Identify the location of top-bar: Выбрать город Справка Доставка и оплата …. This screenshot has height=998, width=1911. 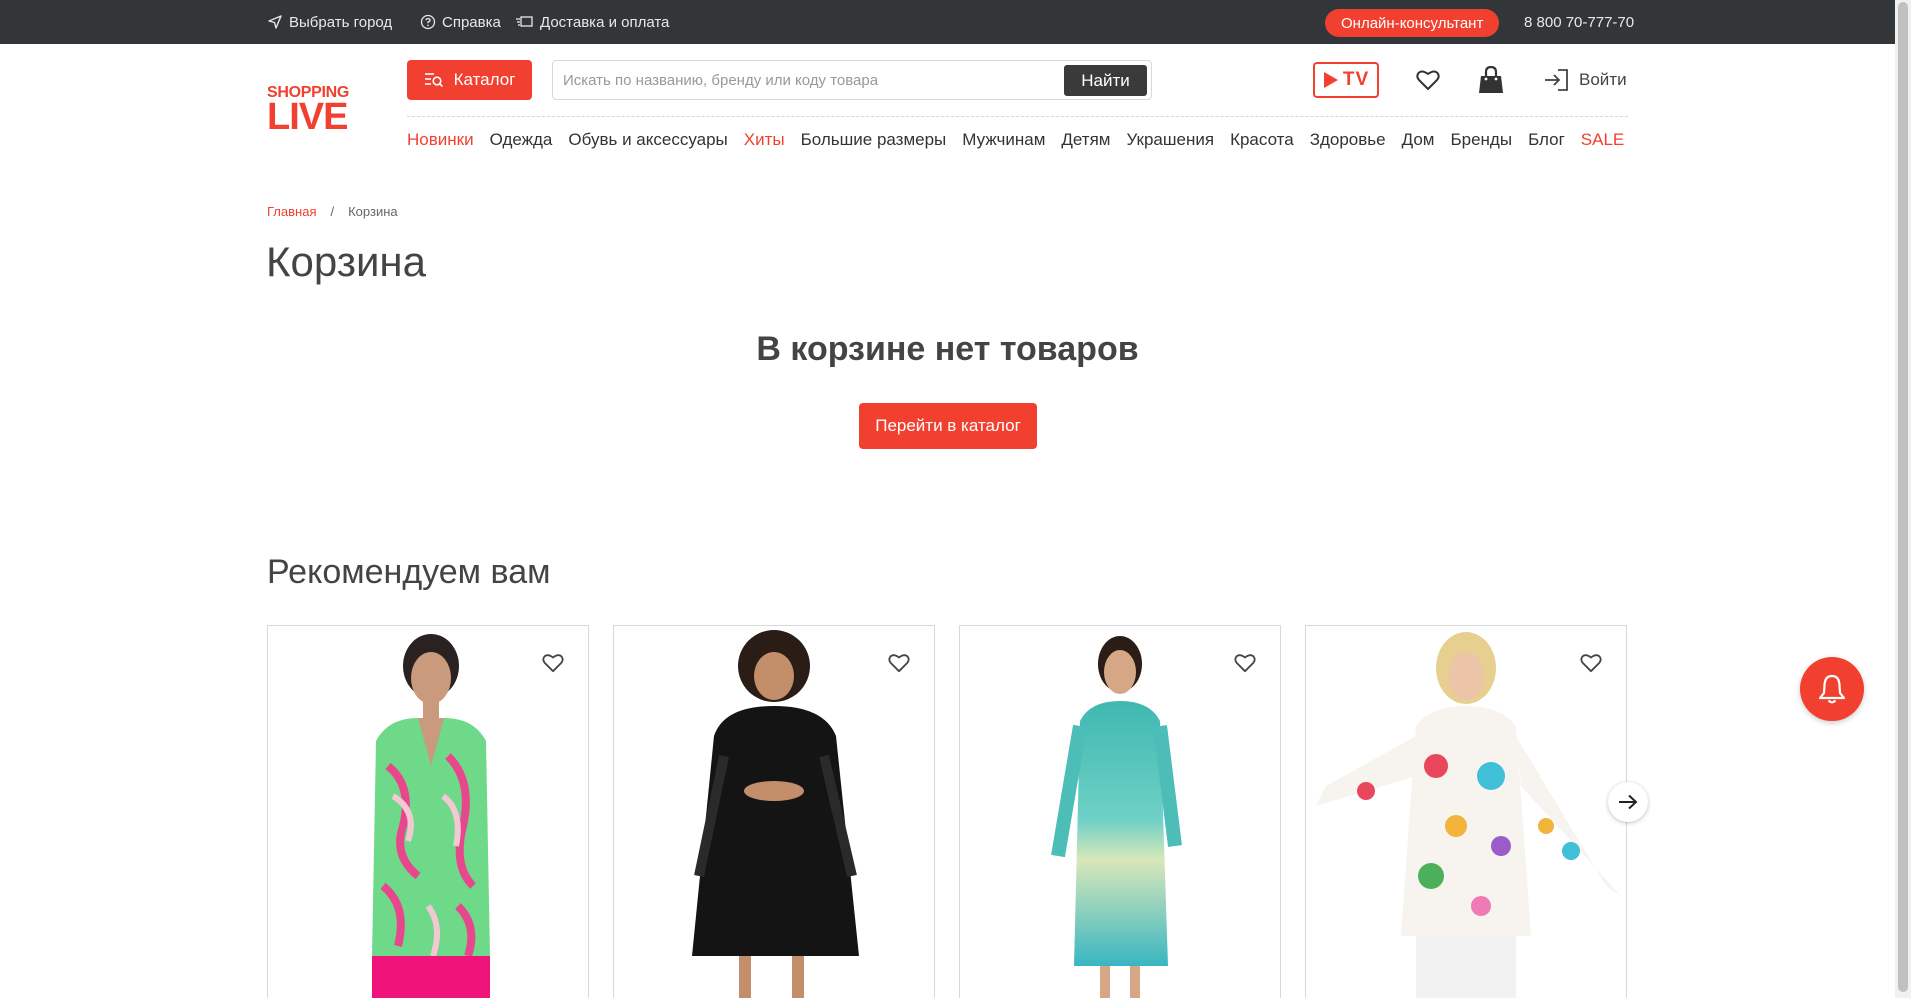
(947, 22).